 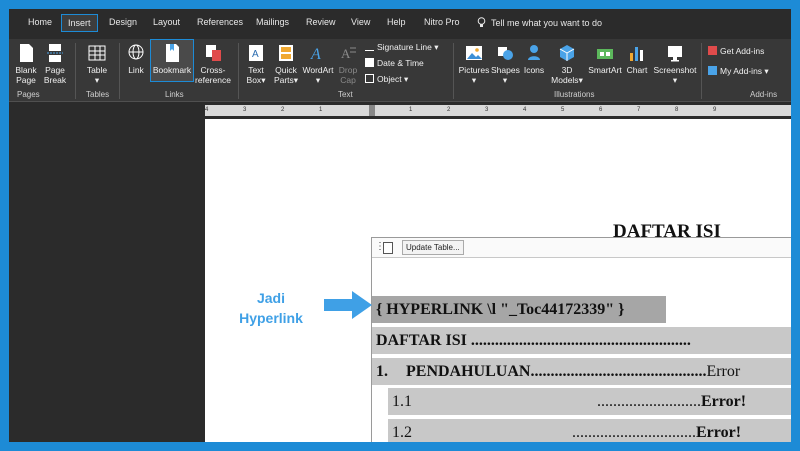 What do you see at coordinates (318, 70) in the screenshot?
I see `wordart-label: WordArt` at bounding box center [318, 70].